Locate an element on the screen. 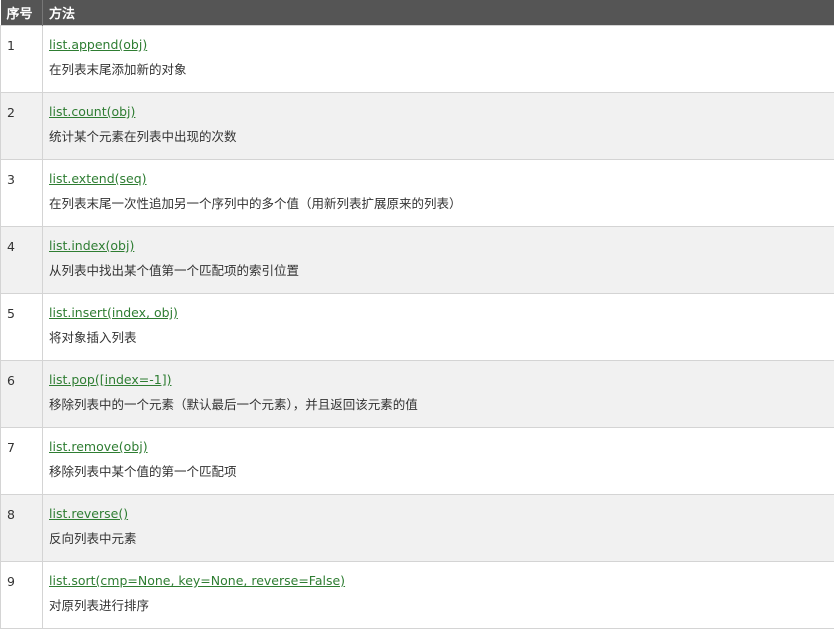 This screenshot has height=633, width=834. table-row: 7 list.remove(obj) 移除列表中某个值的第一个匹配项 is located at coordinates (417, 461).